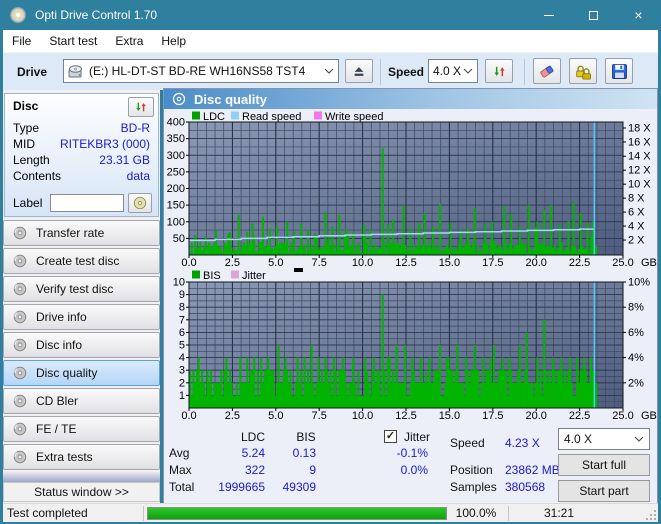  What do you see at coordinates (312, 470) in the screenshot?
I see `max-bis-value: 9` at bounding box center [312, 470].